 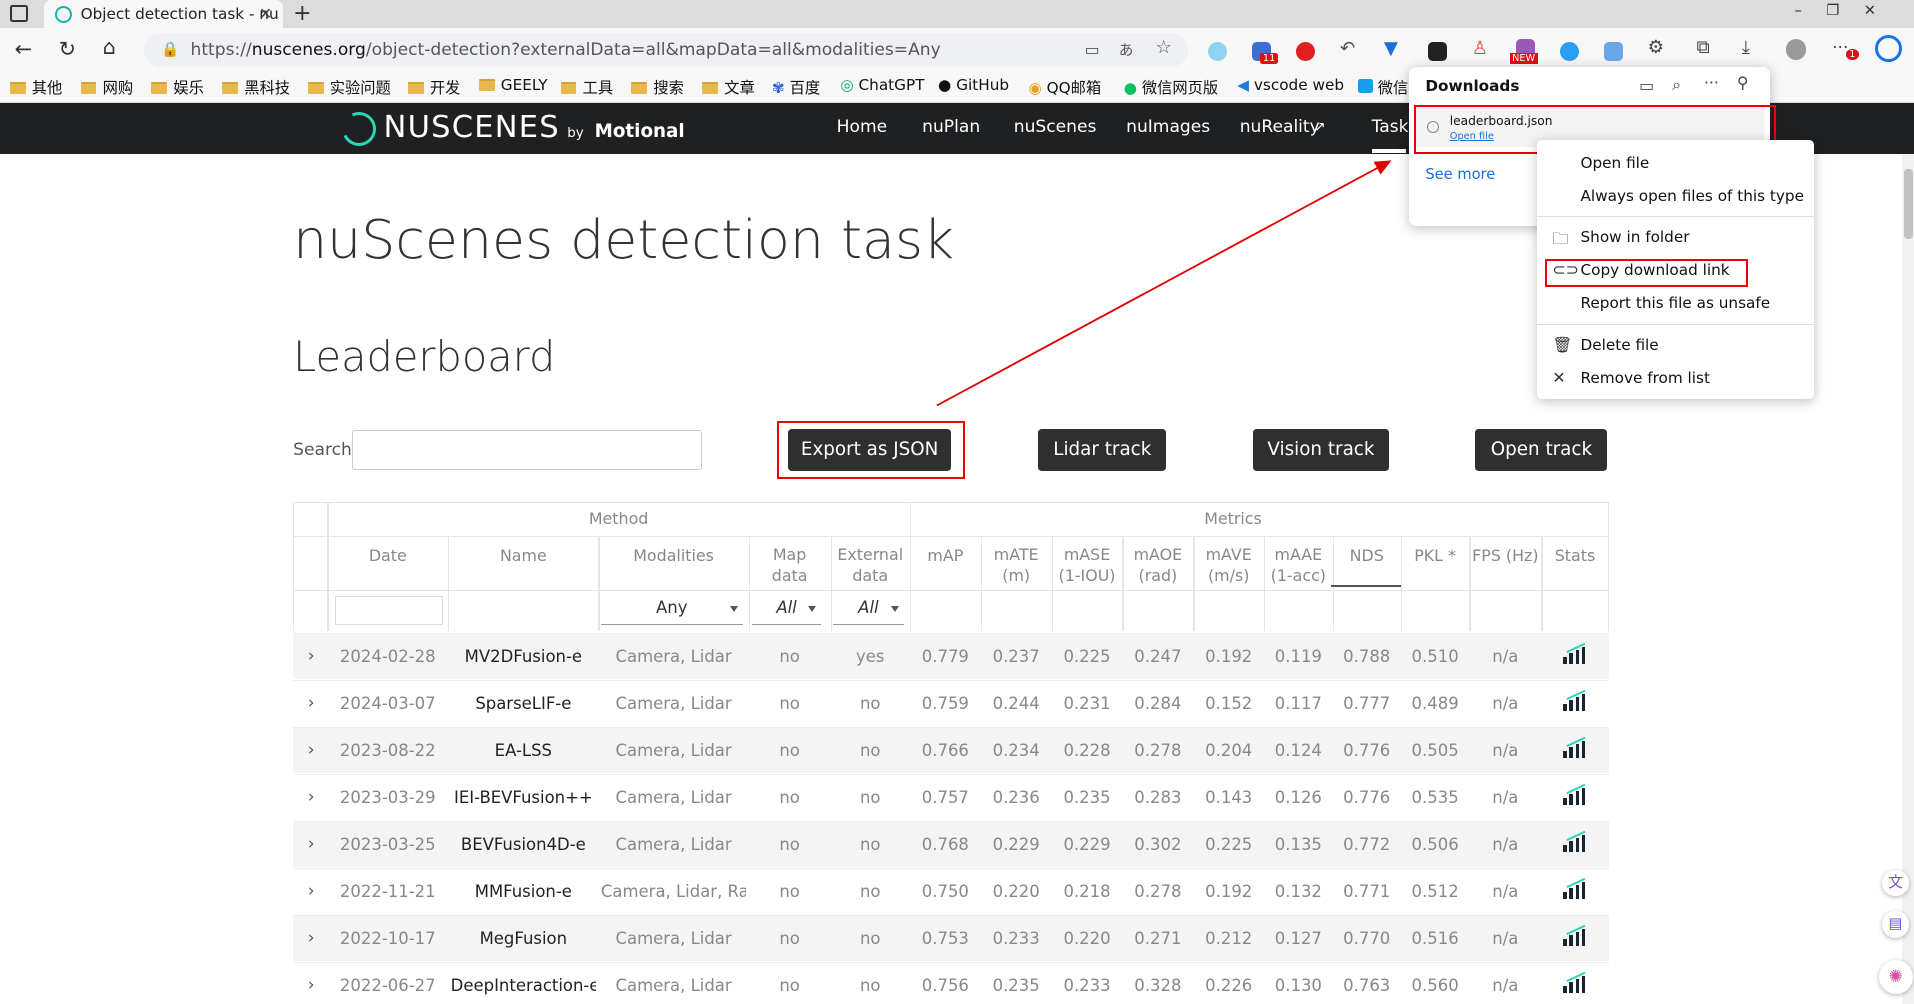 I want to click on menu-open-file: Open file, so click(x=1614, y=163).